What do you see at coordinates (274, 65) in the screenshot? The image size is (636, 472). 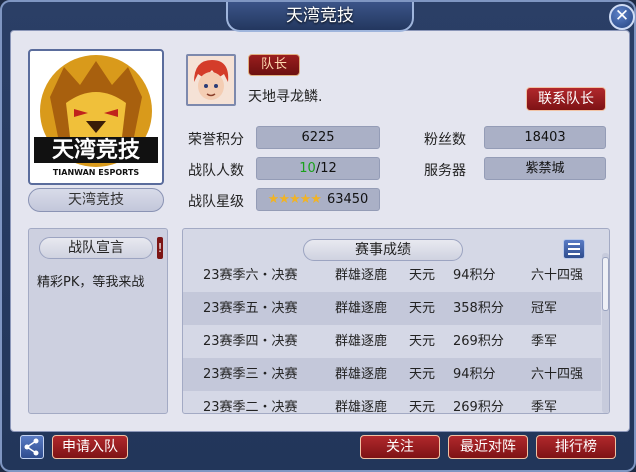 I see `captain-badge: 队长` at bounding box center [274, 65].